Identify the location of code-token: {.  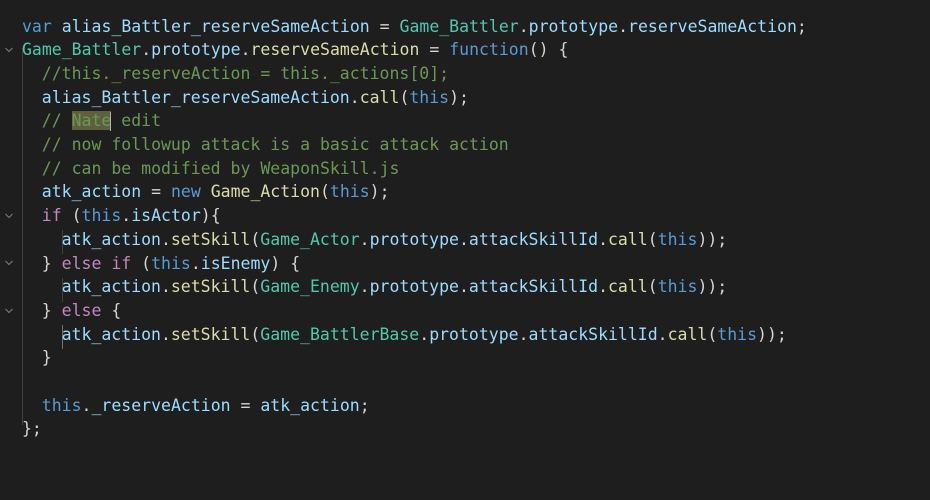
(111, 310).